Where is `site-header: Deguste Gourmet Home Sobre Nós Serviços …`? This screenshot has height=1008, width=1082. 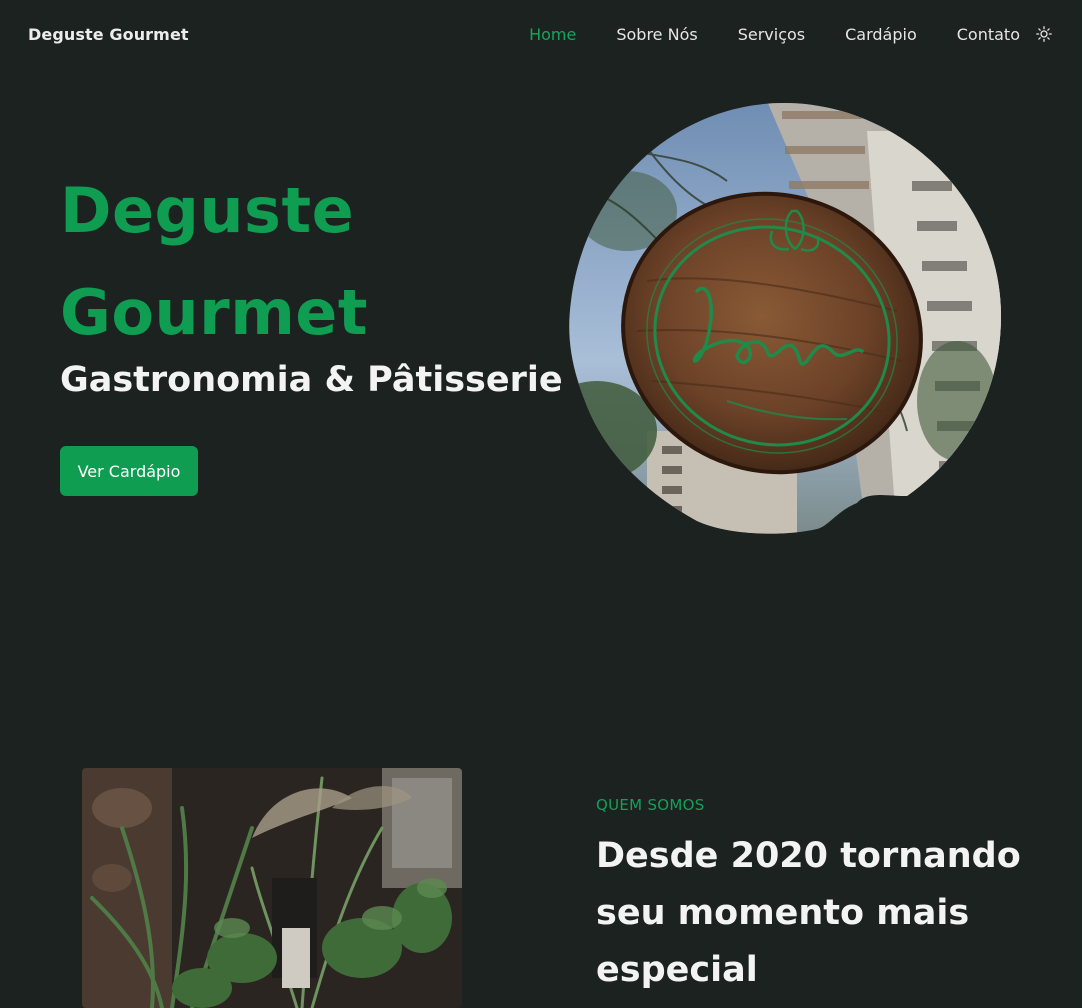
site-header: Deguste Gourmet Home Sobre Nós Serviços … is located at coordinates (541, 35).